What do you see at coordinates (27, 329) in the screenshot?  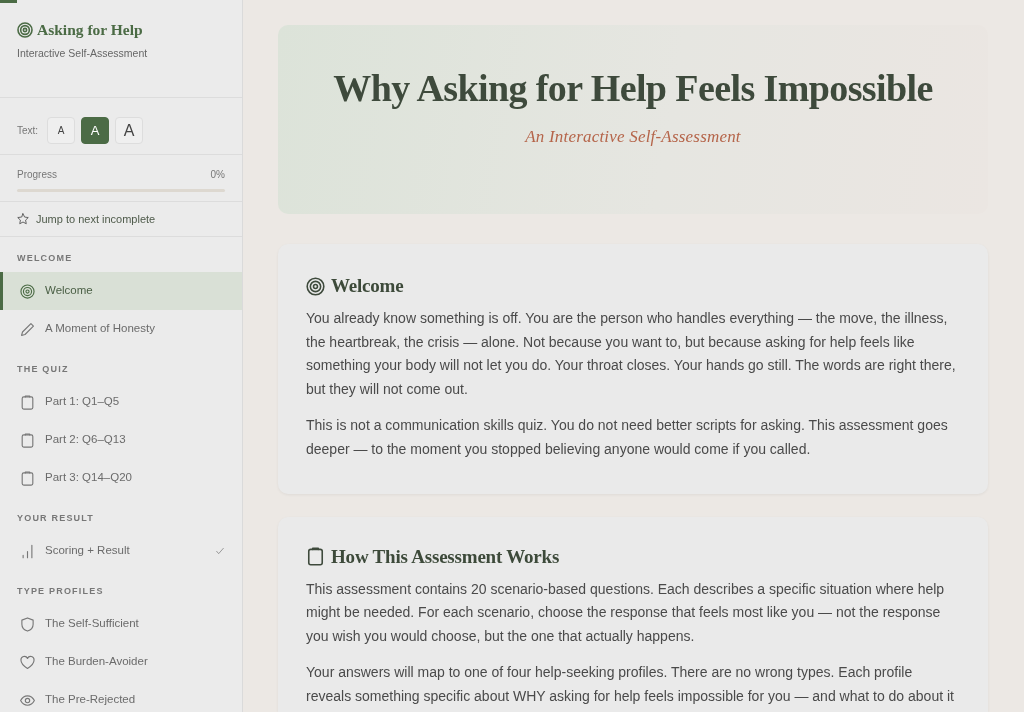 I see `pencil-icon` at bounding box center [27, 329].